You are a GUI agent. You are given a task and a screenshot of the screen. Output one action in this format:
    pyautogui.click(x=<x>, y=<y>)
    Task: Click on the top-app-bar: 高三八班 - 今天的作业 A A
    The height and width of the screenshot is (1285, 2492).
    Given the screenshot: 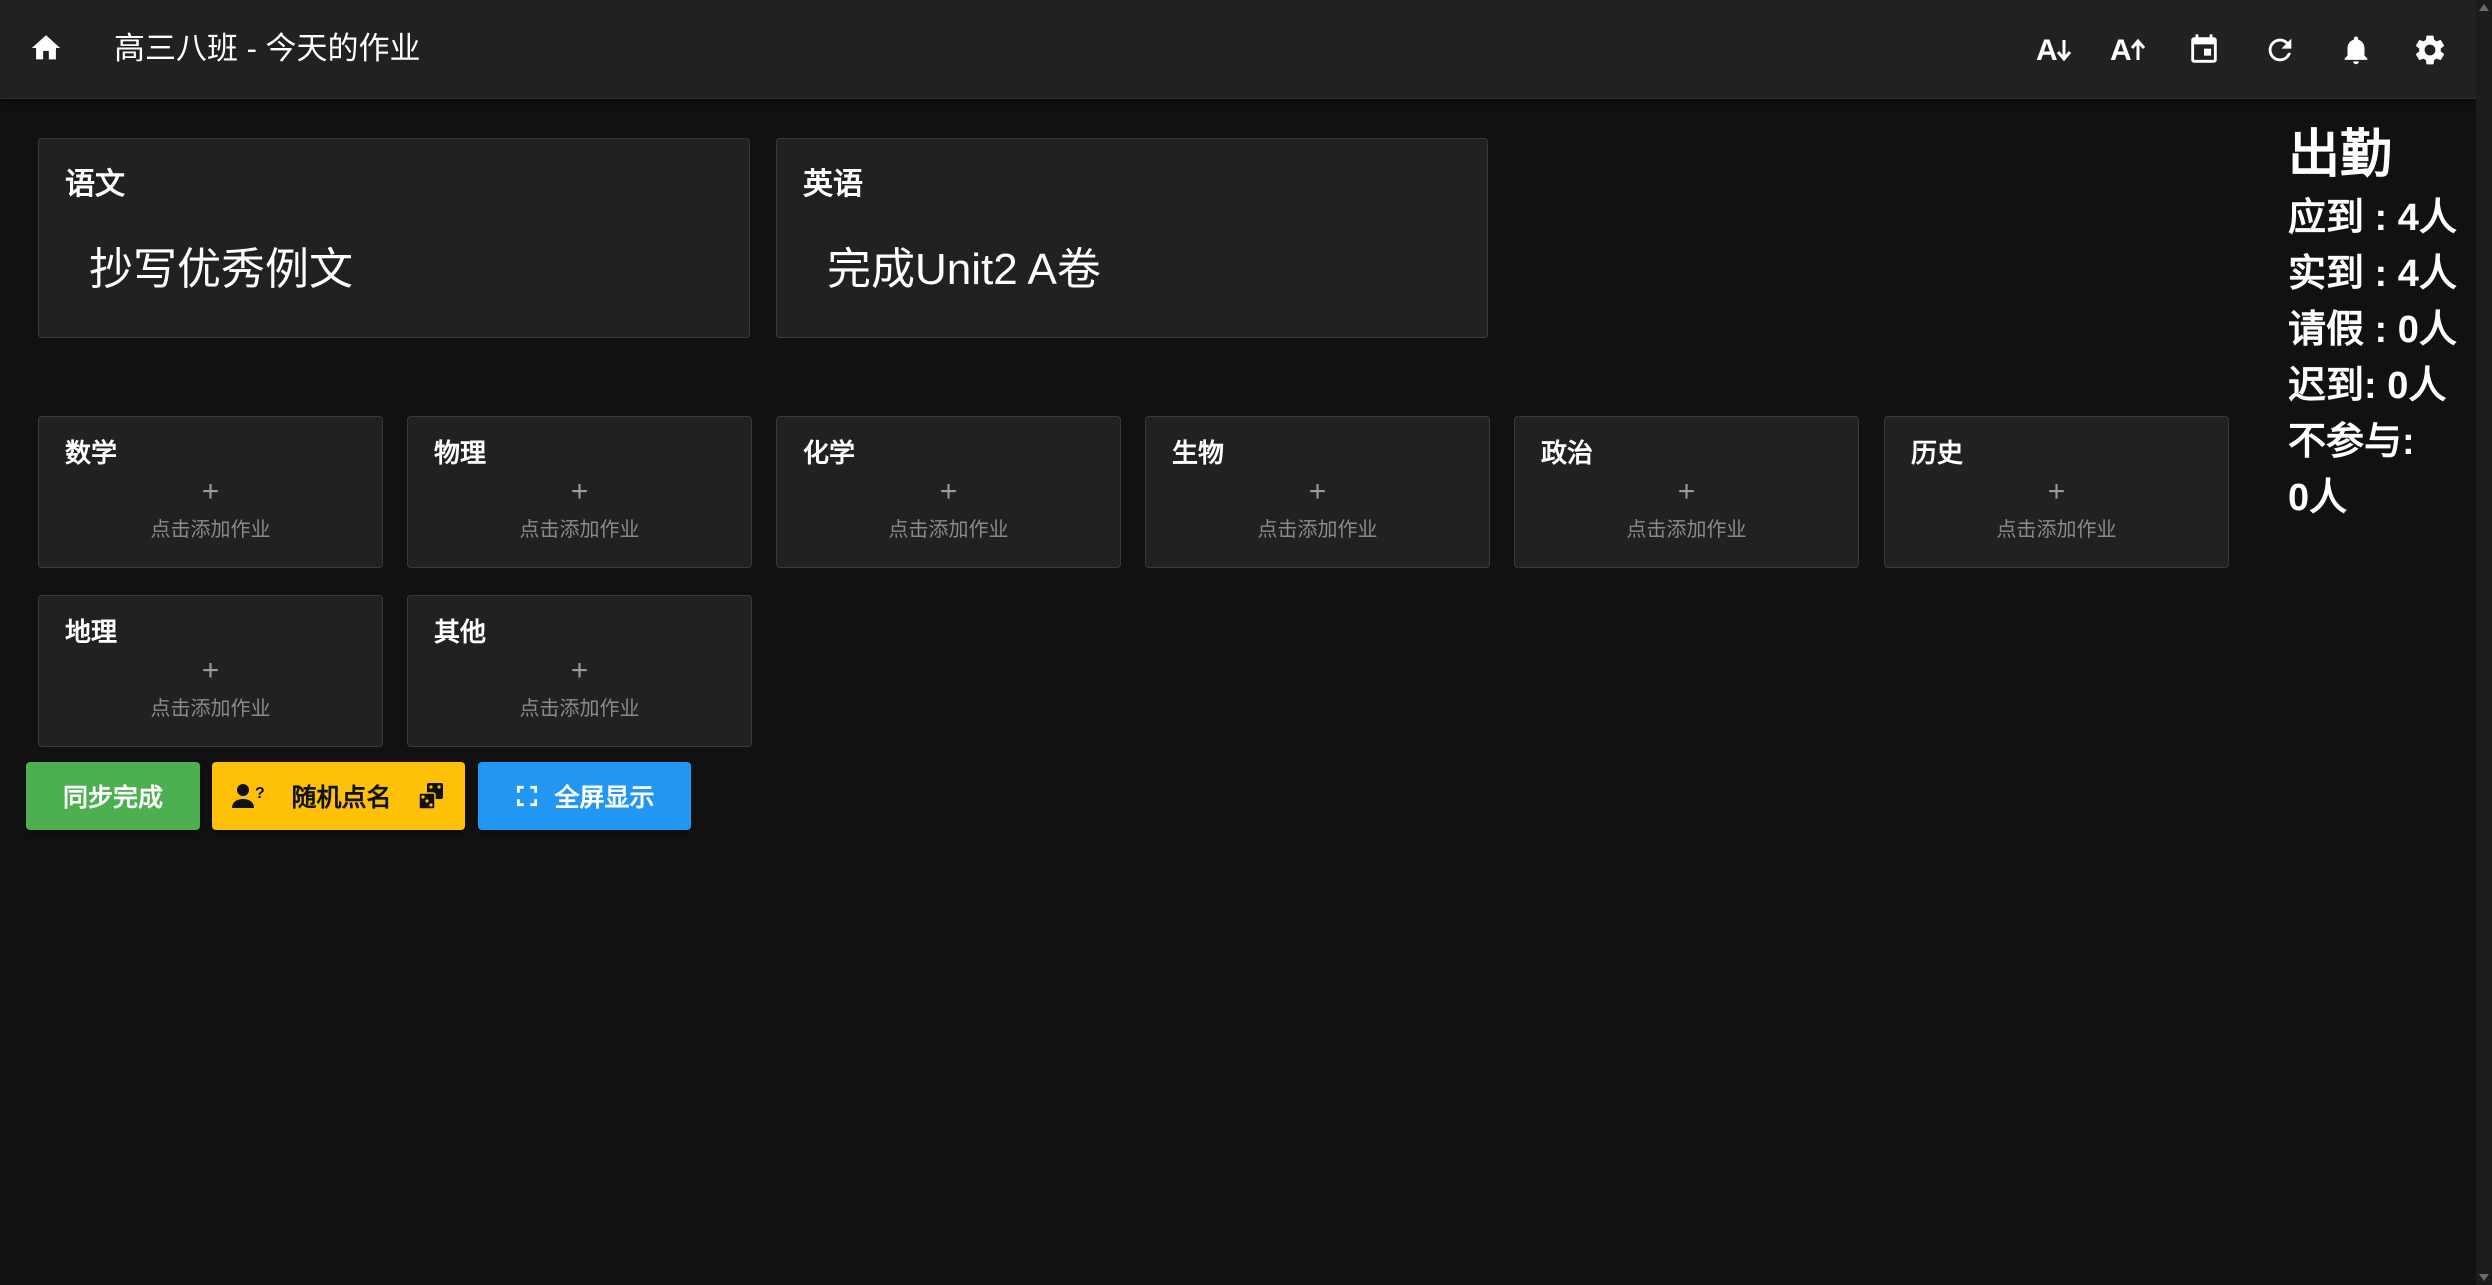 What is the action you would take?
    pyautogui.click(x=1238, y=49)
    